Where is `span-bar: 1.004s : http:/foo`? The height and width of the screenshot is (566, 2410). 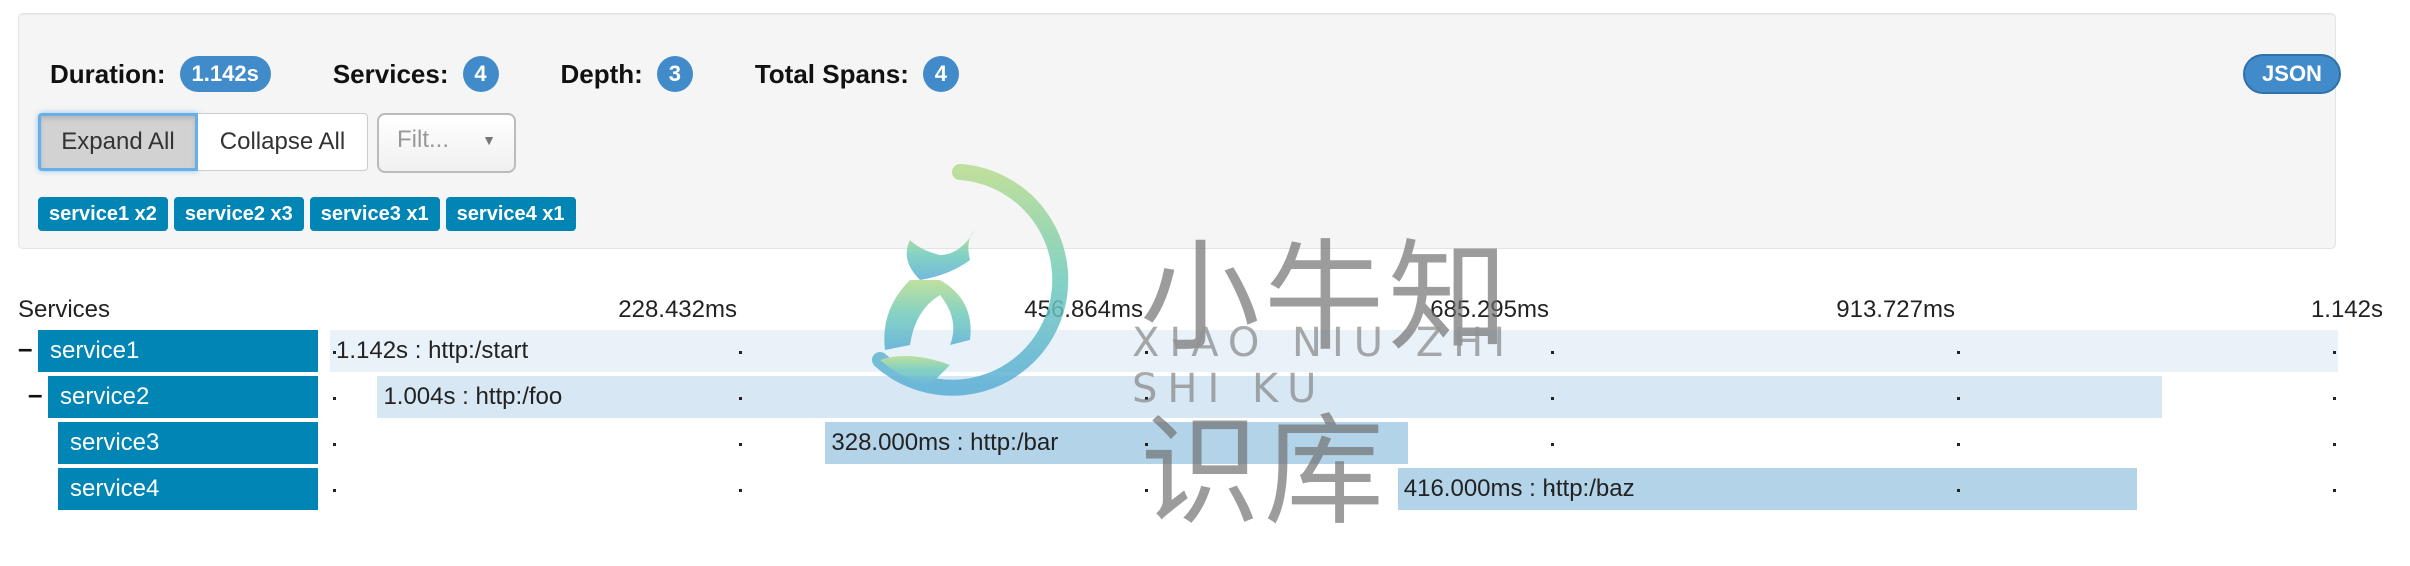 span-bar: 1.004s : http:/foo is located at coordinates (1270, 397).